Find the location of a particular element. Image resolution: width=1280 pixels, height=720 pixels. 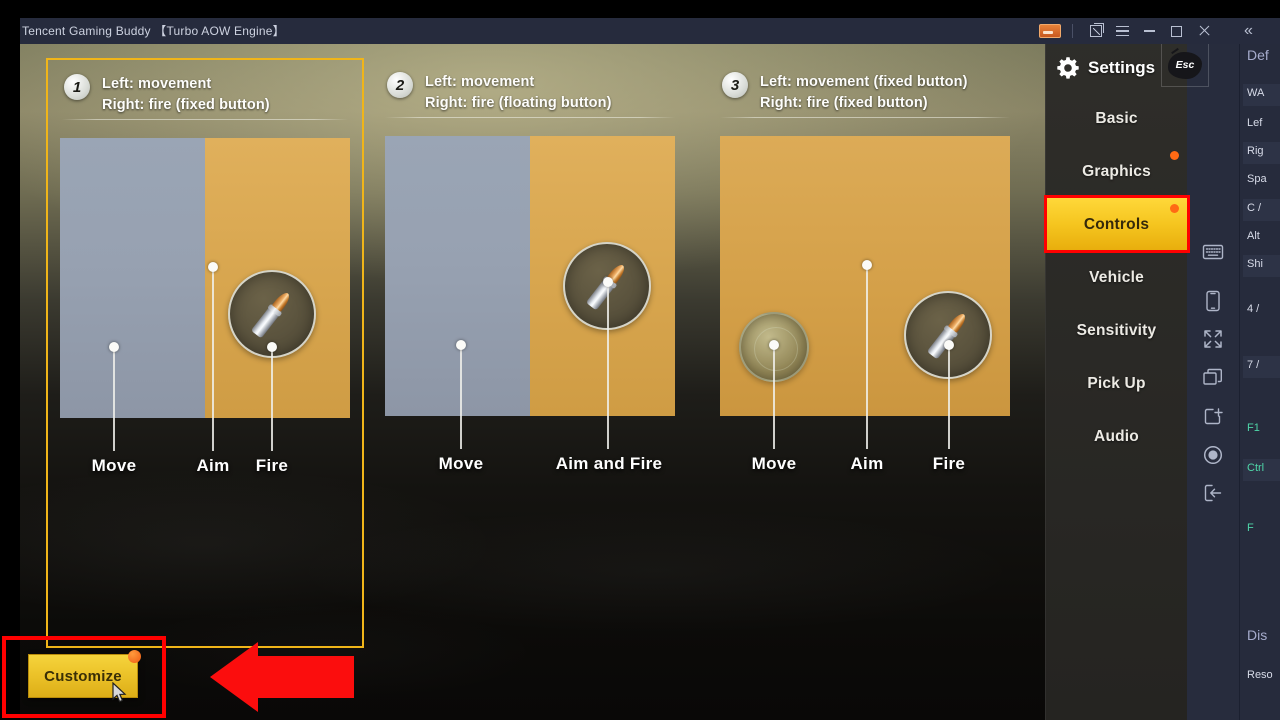

record-icon is located at coordinates (1213, 455).